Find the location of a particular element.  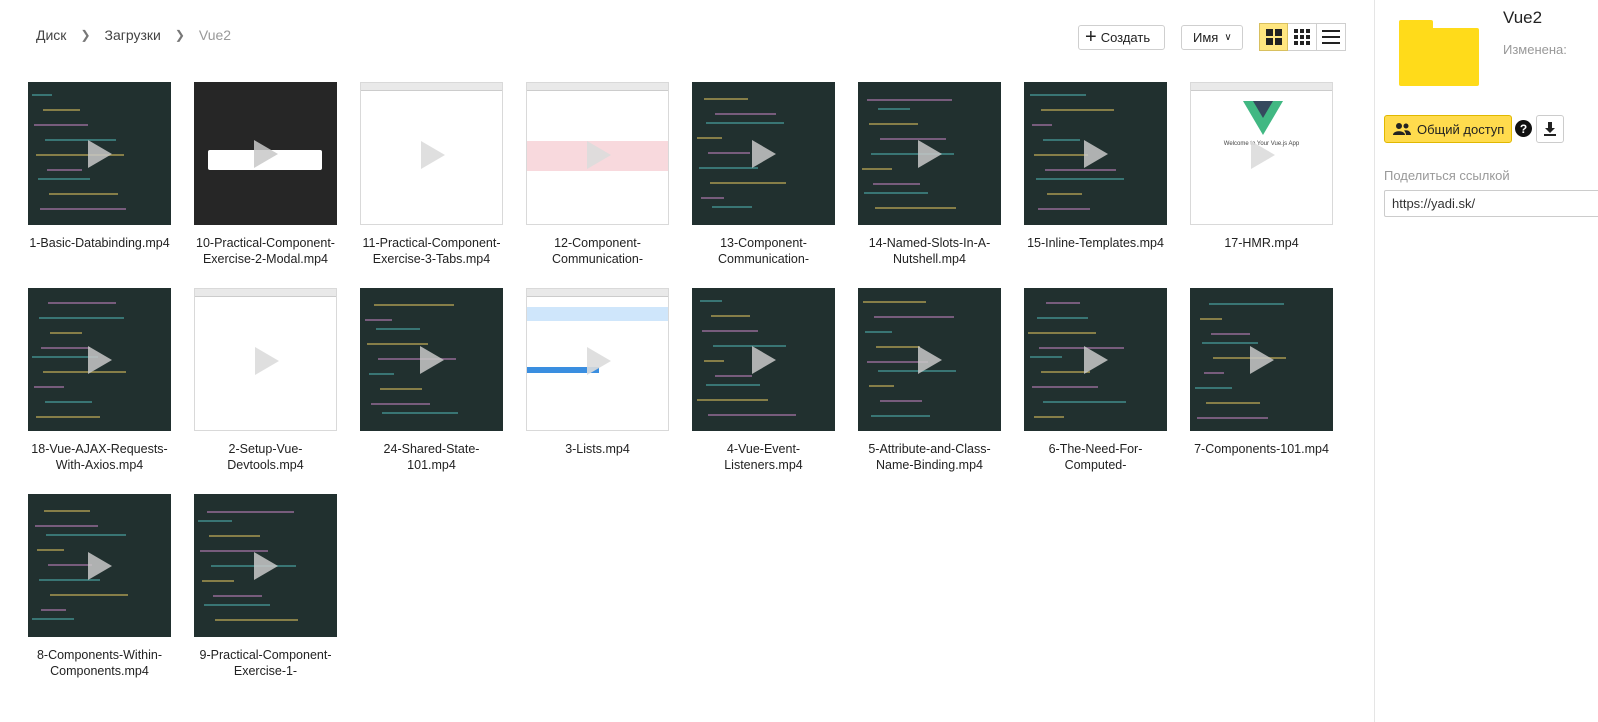

modified-label: Изменена: is located at coordinates (1535, 49).